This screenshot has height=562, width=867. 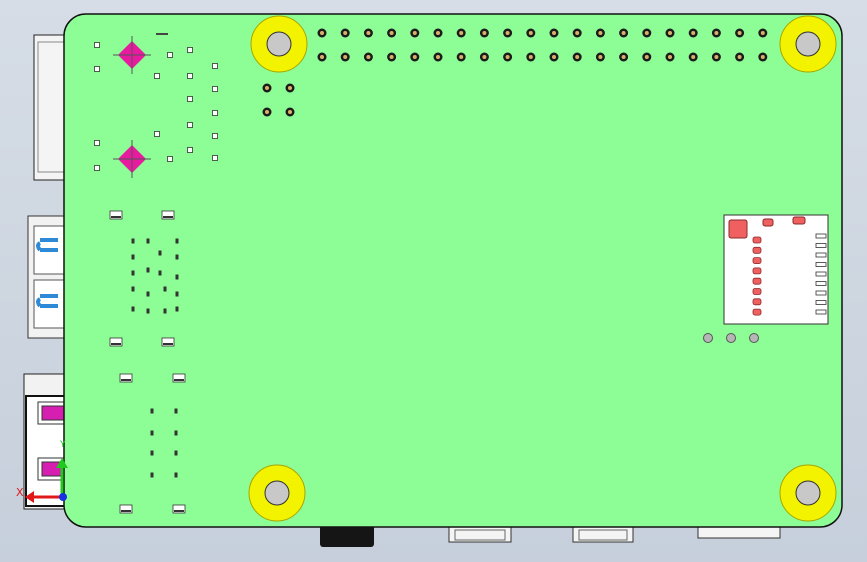 I want to click on led-indicators, so click(x=731, y=338).